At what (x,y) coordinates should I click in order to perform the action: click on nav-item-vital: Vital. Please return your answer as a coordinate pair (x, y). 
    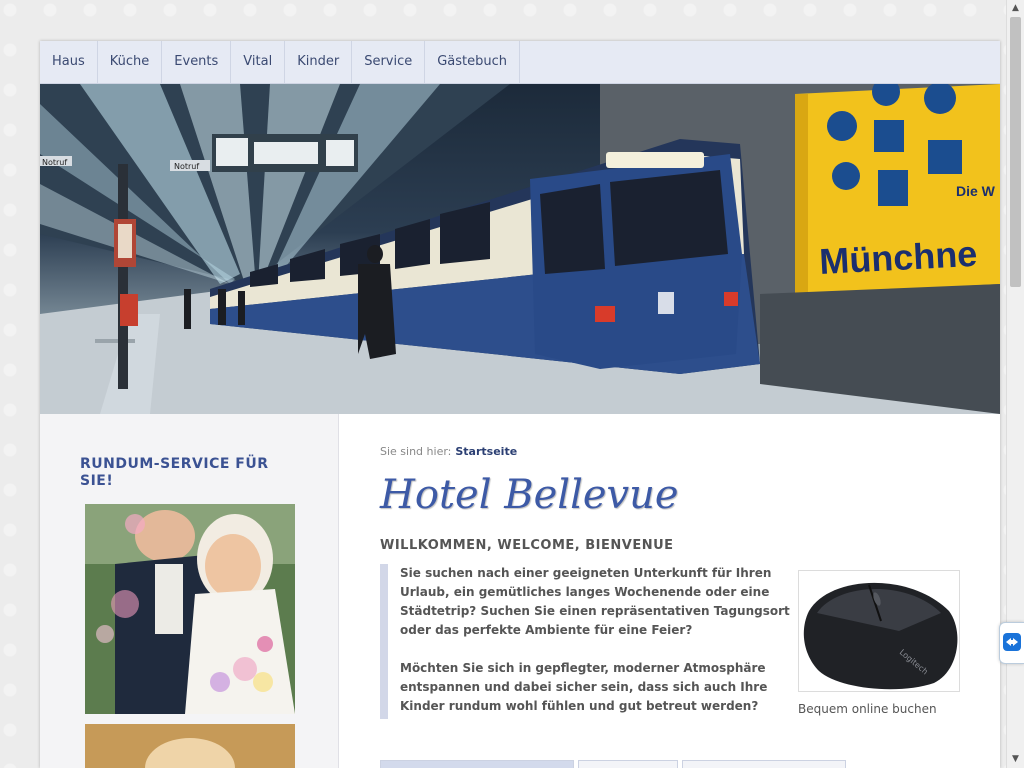
    Looking at the image, I should click on (258, 62).